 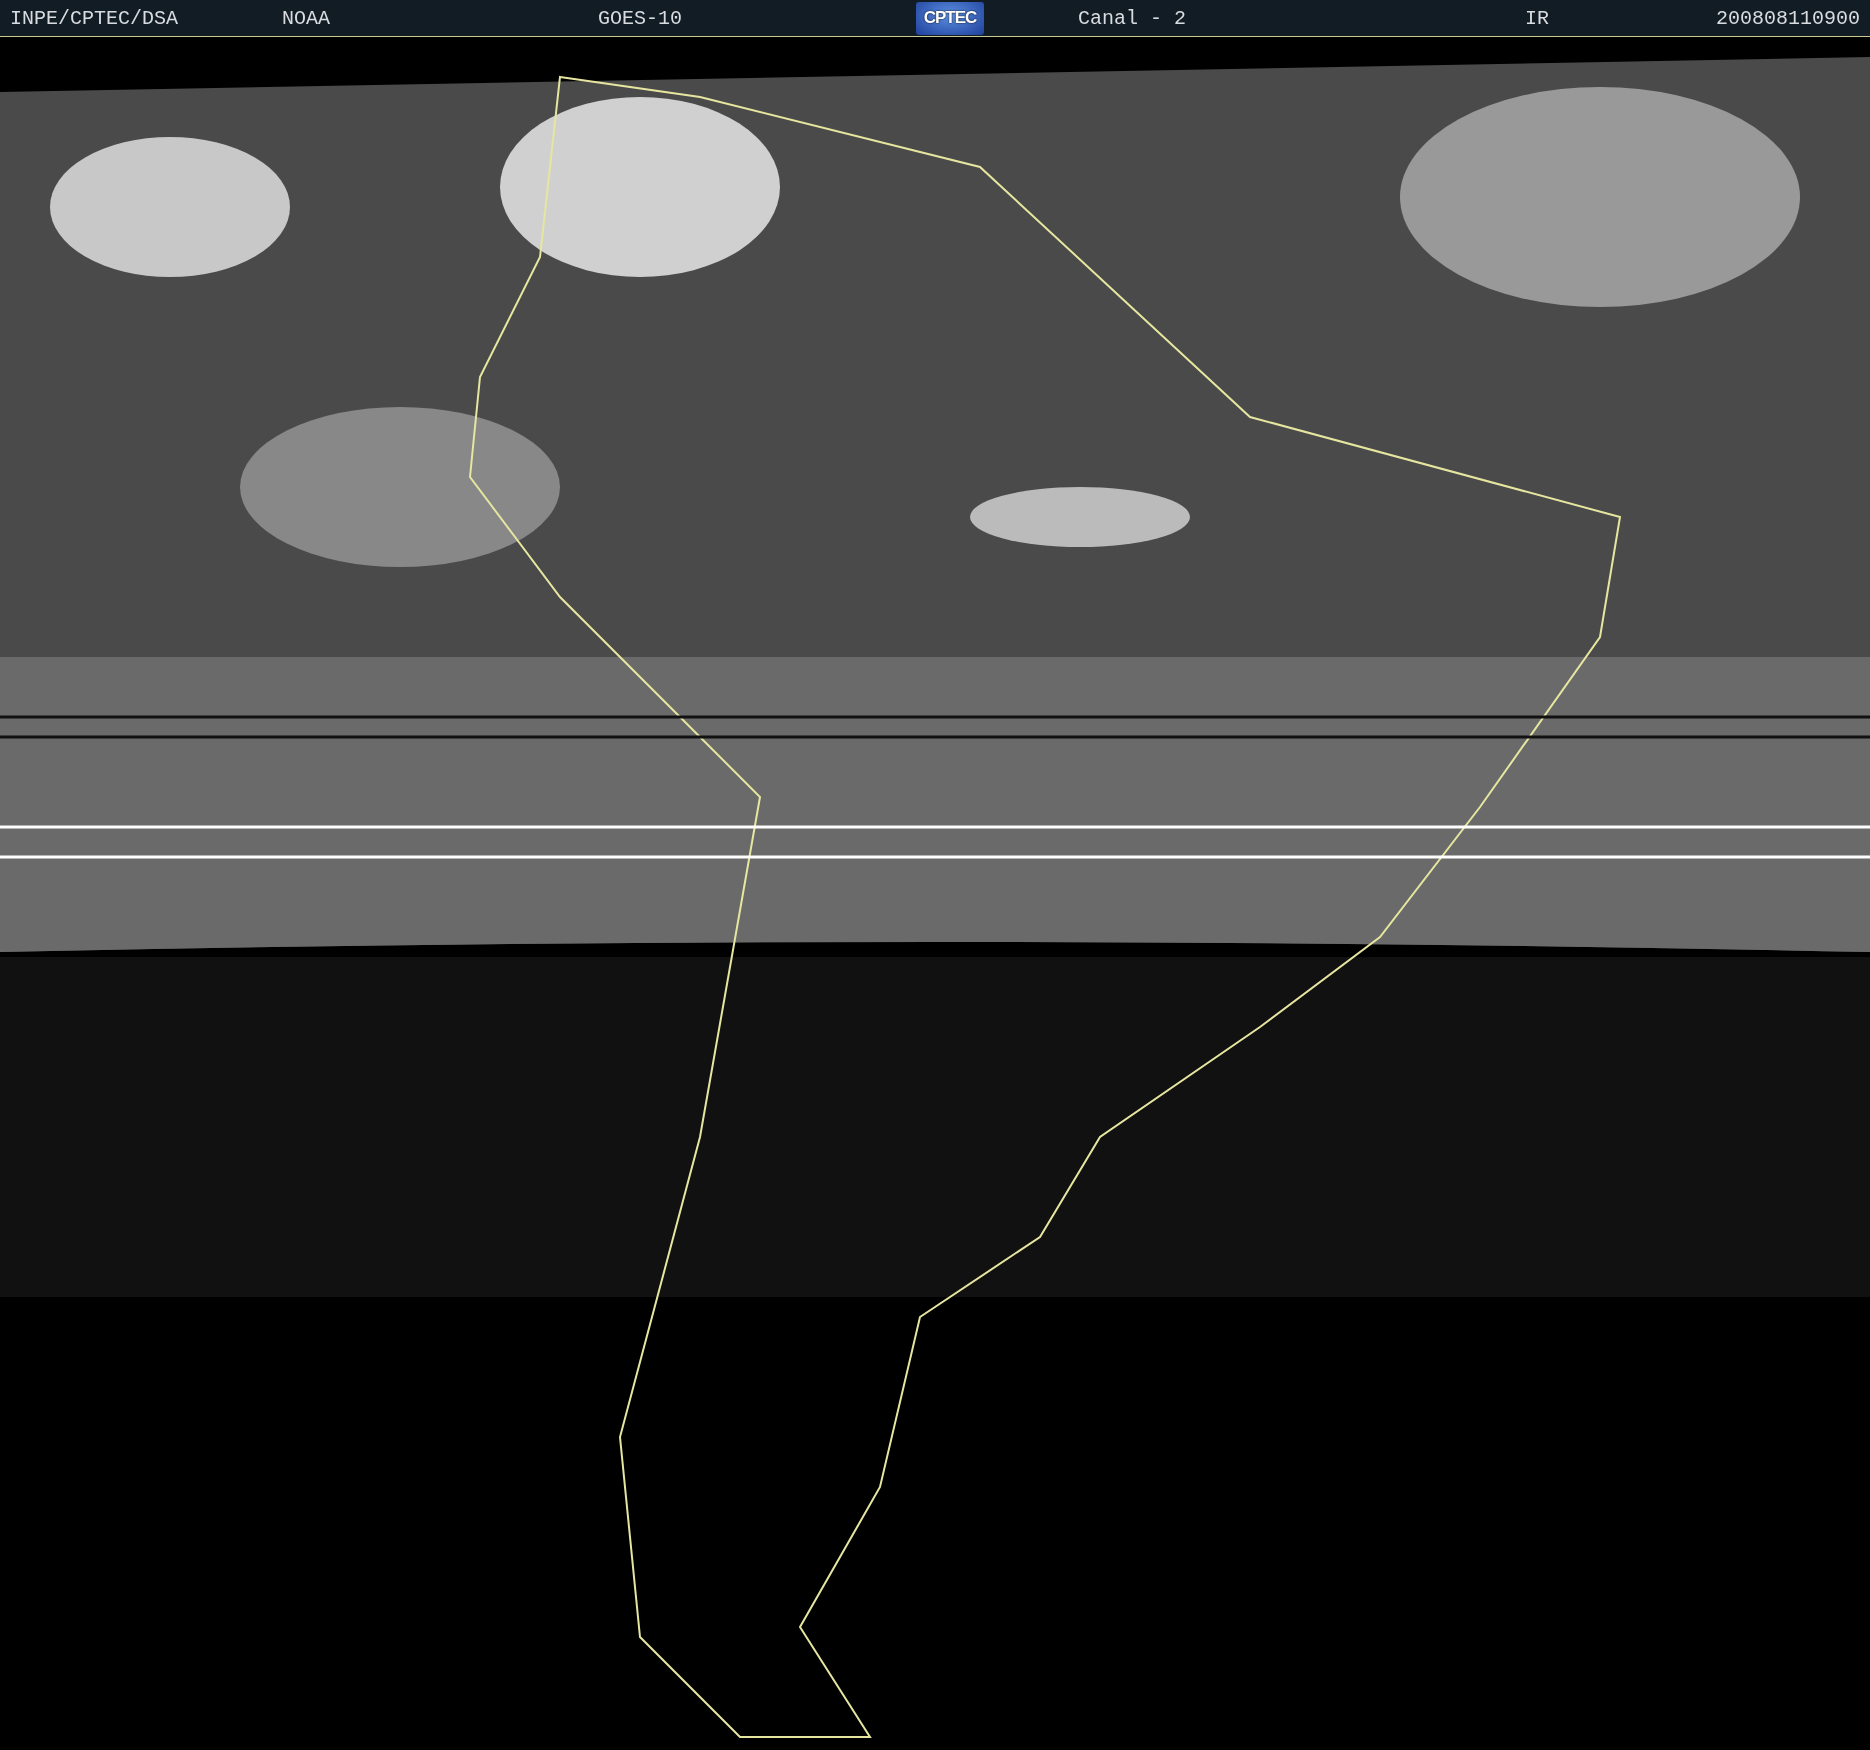 What do you see at coordinates (1133, 18) in the screenshot?
I see `header-label: Canal - 2` at bounding box center [1133, 18].